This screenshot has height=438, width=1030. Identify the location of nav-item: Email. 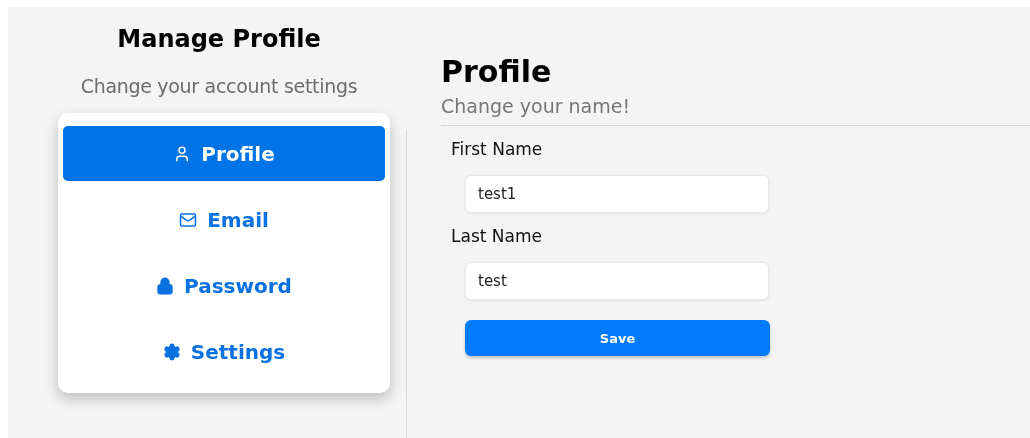
(224, 219).